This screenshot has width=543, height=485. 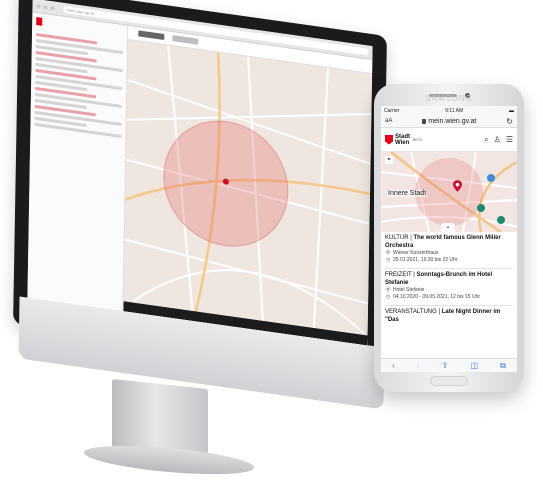 What do you see at coordinates (398, 238) in the screenshot?
I see `event-category: KULTUR |` at bounding box center [398, 238].